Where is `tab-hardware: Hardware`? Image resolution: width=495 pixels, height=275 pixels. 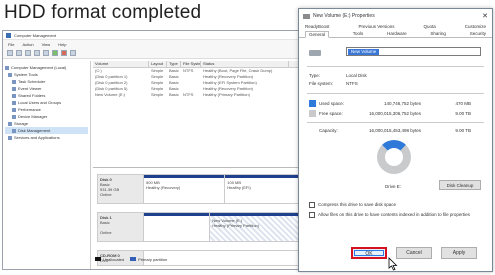
tab-hardware: Hardware is located at coordinates (397, 33).